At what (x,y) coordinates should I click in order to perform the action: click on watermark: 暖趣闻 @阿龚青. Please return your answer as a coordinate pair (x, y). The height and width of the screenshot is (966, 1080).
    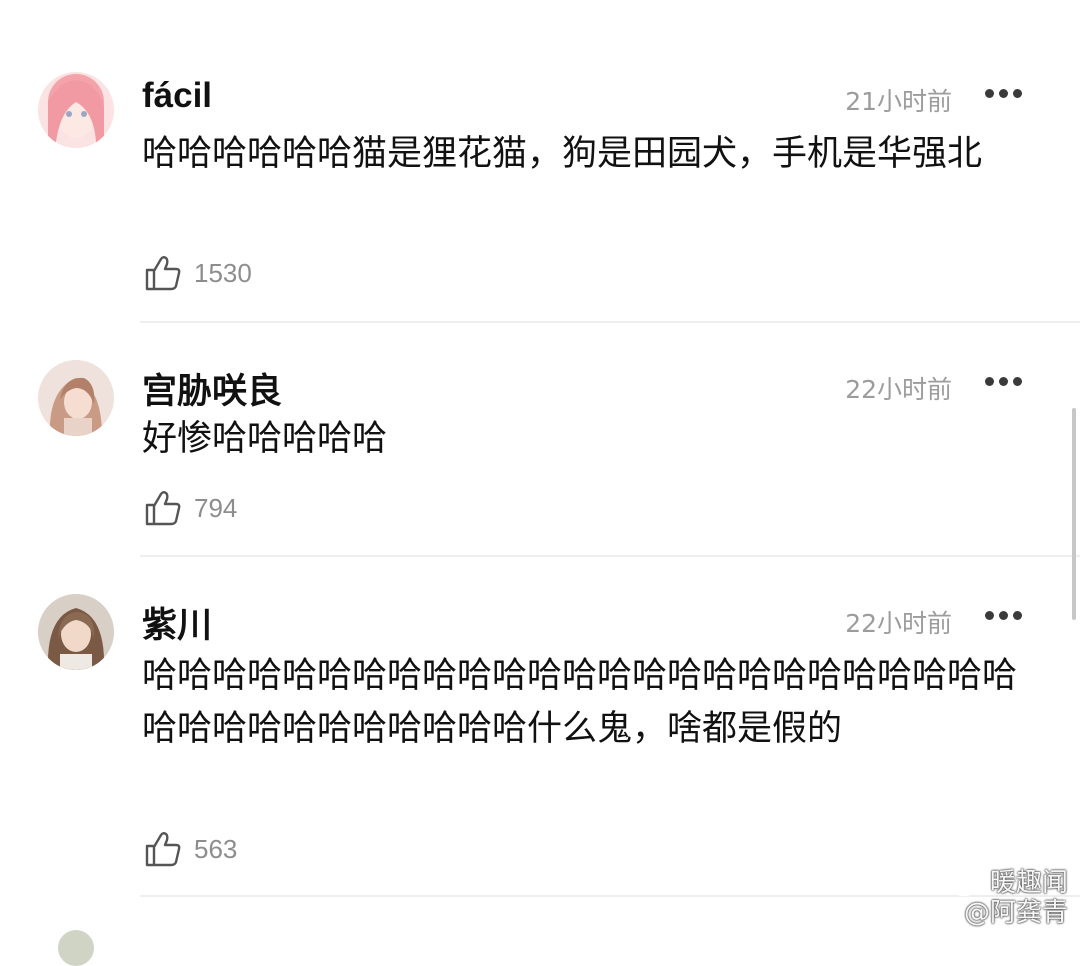
    Looking at the image, I should click on (1009, 898).